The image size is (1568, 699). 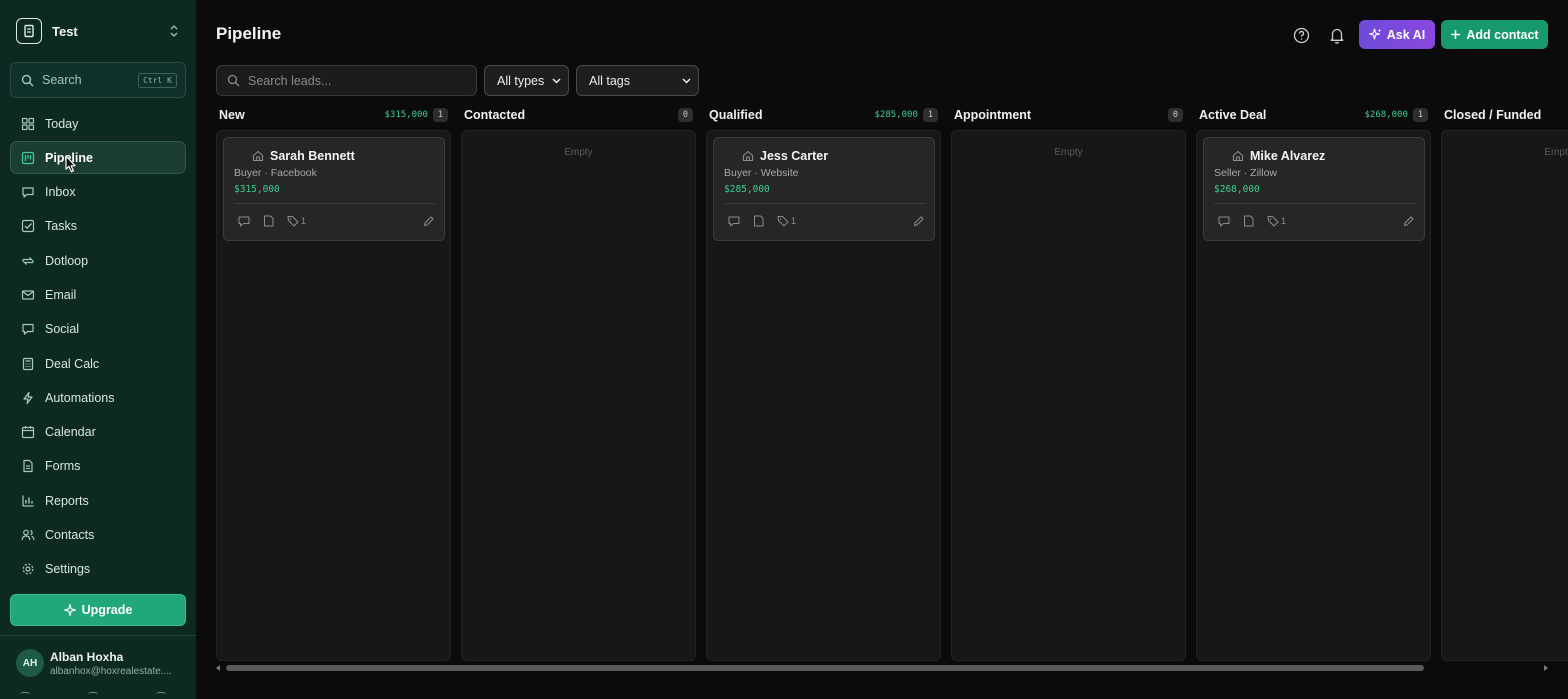 I want to click on column-dropzone: Jess Carter Buyer · Website $285,000 1, so click(x=823, y=395).